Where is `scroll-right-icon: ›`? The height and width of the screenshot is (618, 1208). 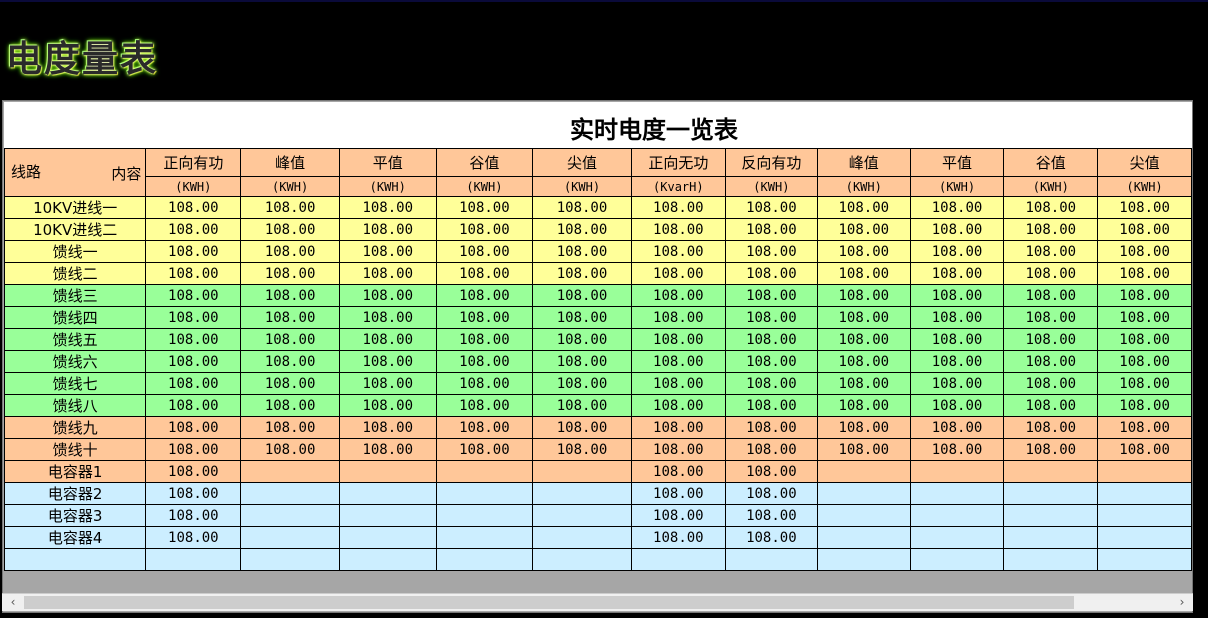
scroll-right-icon: › is located at coordinates (1182, 602).